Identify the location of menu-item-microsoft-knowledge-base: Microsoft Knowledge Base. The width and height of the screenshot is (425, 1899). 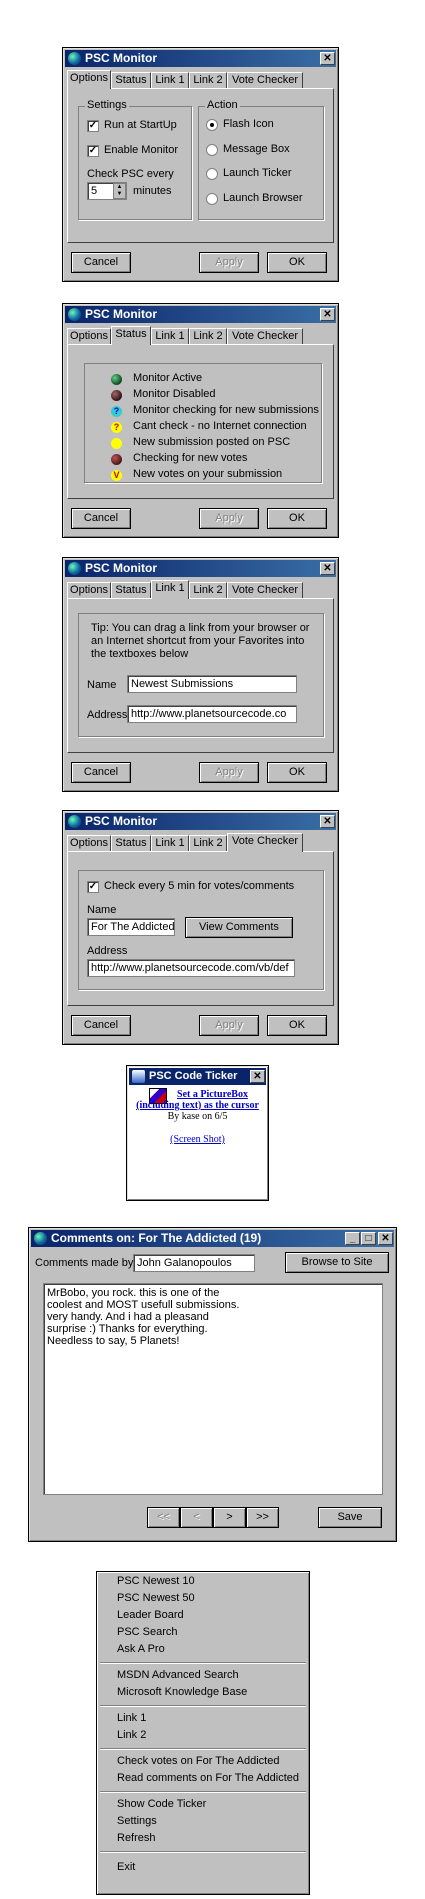
(182, 1692).